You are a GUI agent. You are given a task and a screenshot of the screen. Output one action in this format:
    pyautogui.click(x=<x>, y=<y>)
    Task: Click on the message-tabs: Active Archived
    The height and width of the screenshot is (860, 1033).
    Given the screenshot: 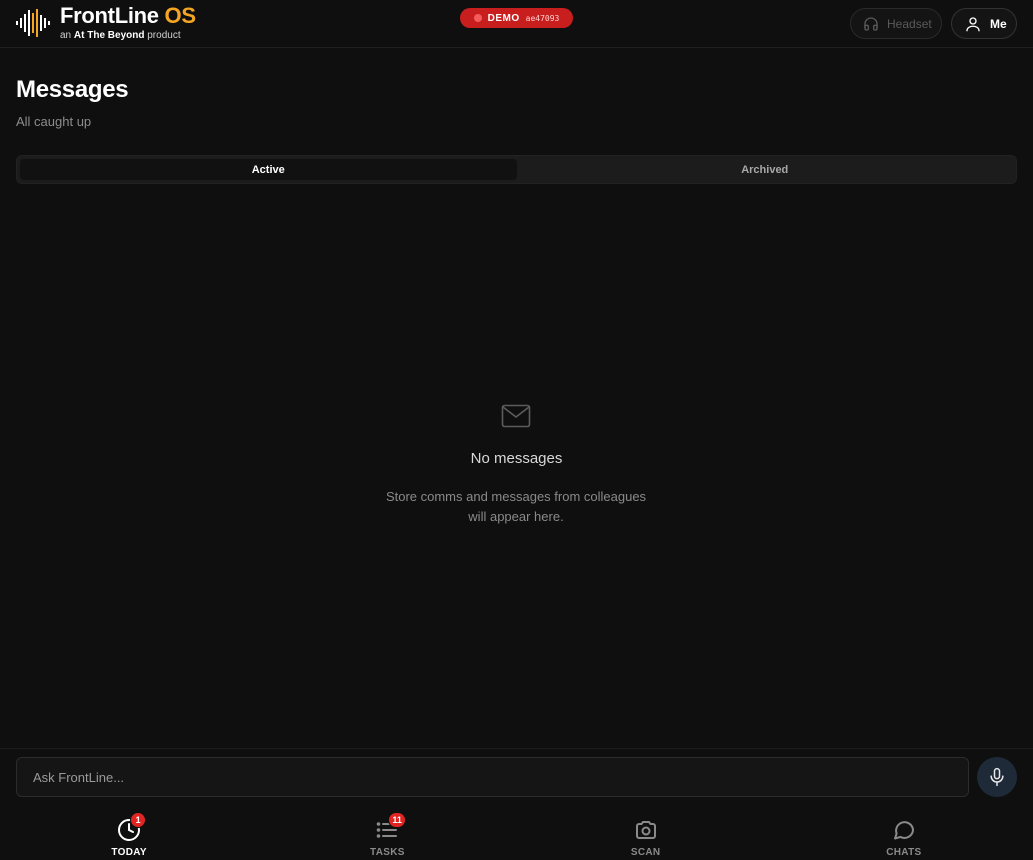 What is the action you would take?
    pyautogui.click(x=516, y=169)
    